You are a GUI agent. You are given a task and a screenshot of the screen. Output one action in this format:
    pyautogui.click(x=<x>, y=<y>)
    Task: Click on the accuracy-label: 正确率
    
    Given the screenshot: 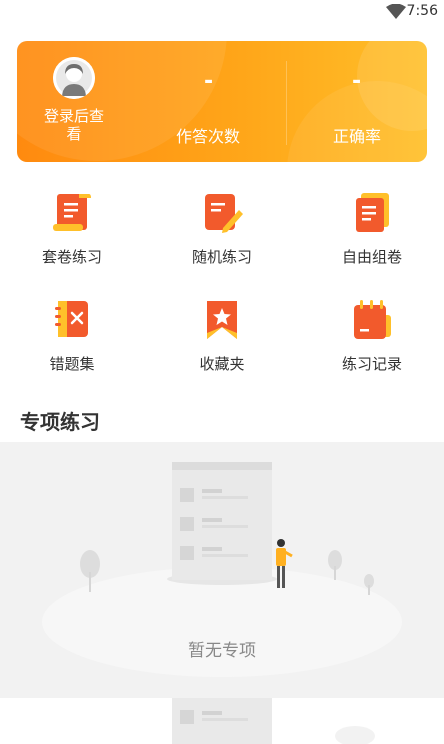 What is the action you would take?
    pyautogui.click(x=357, y=136)
    